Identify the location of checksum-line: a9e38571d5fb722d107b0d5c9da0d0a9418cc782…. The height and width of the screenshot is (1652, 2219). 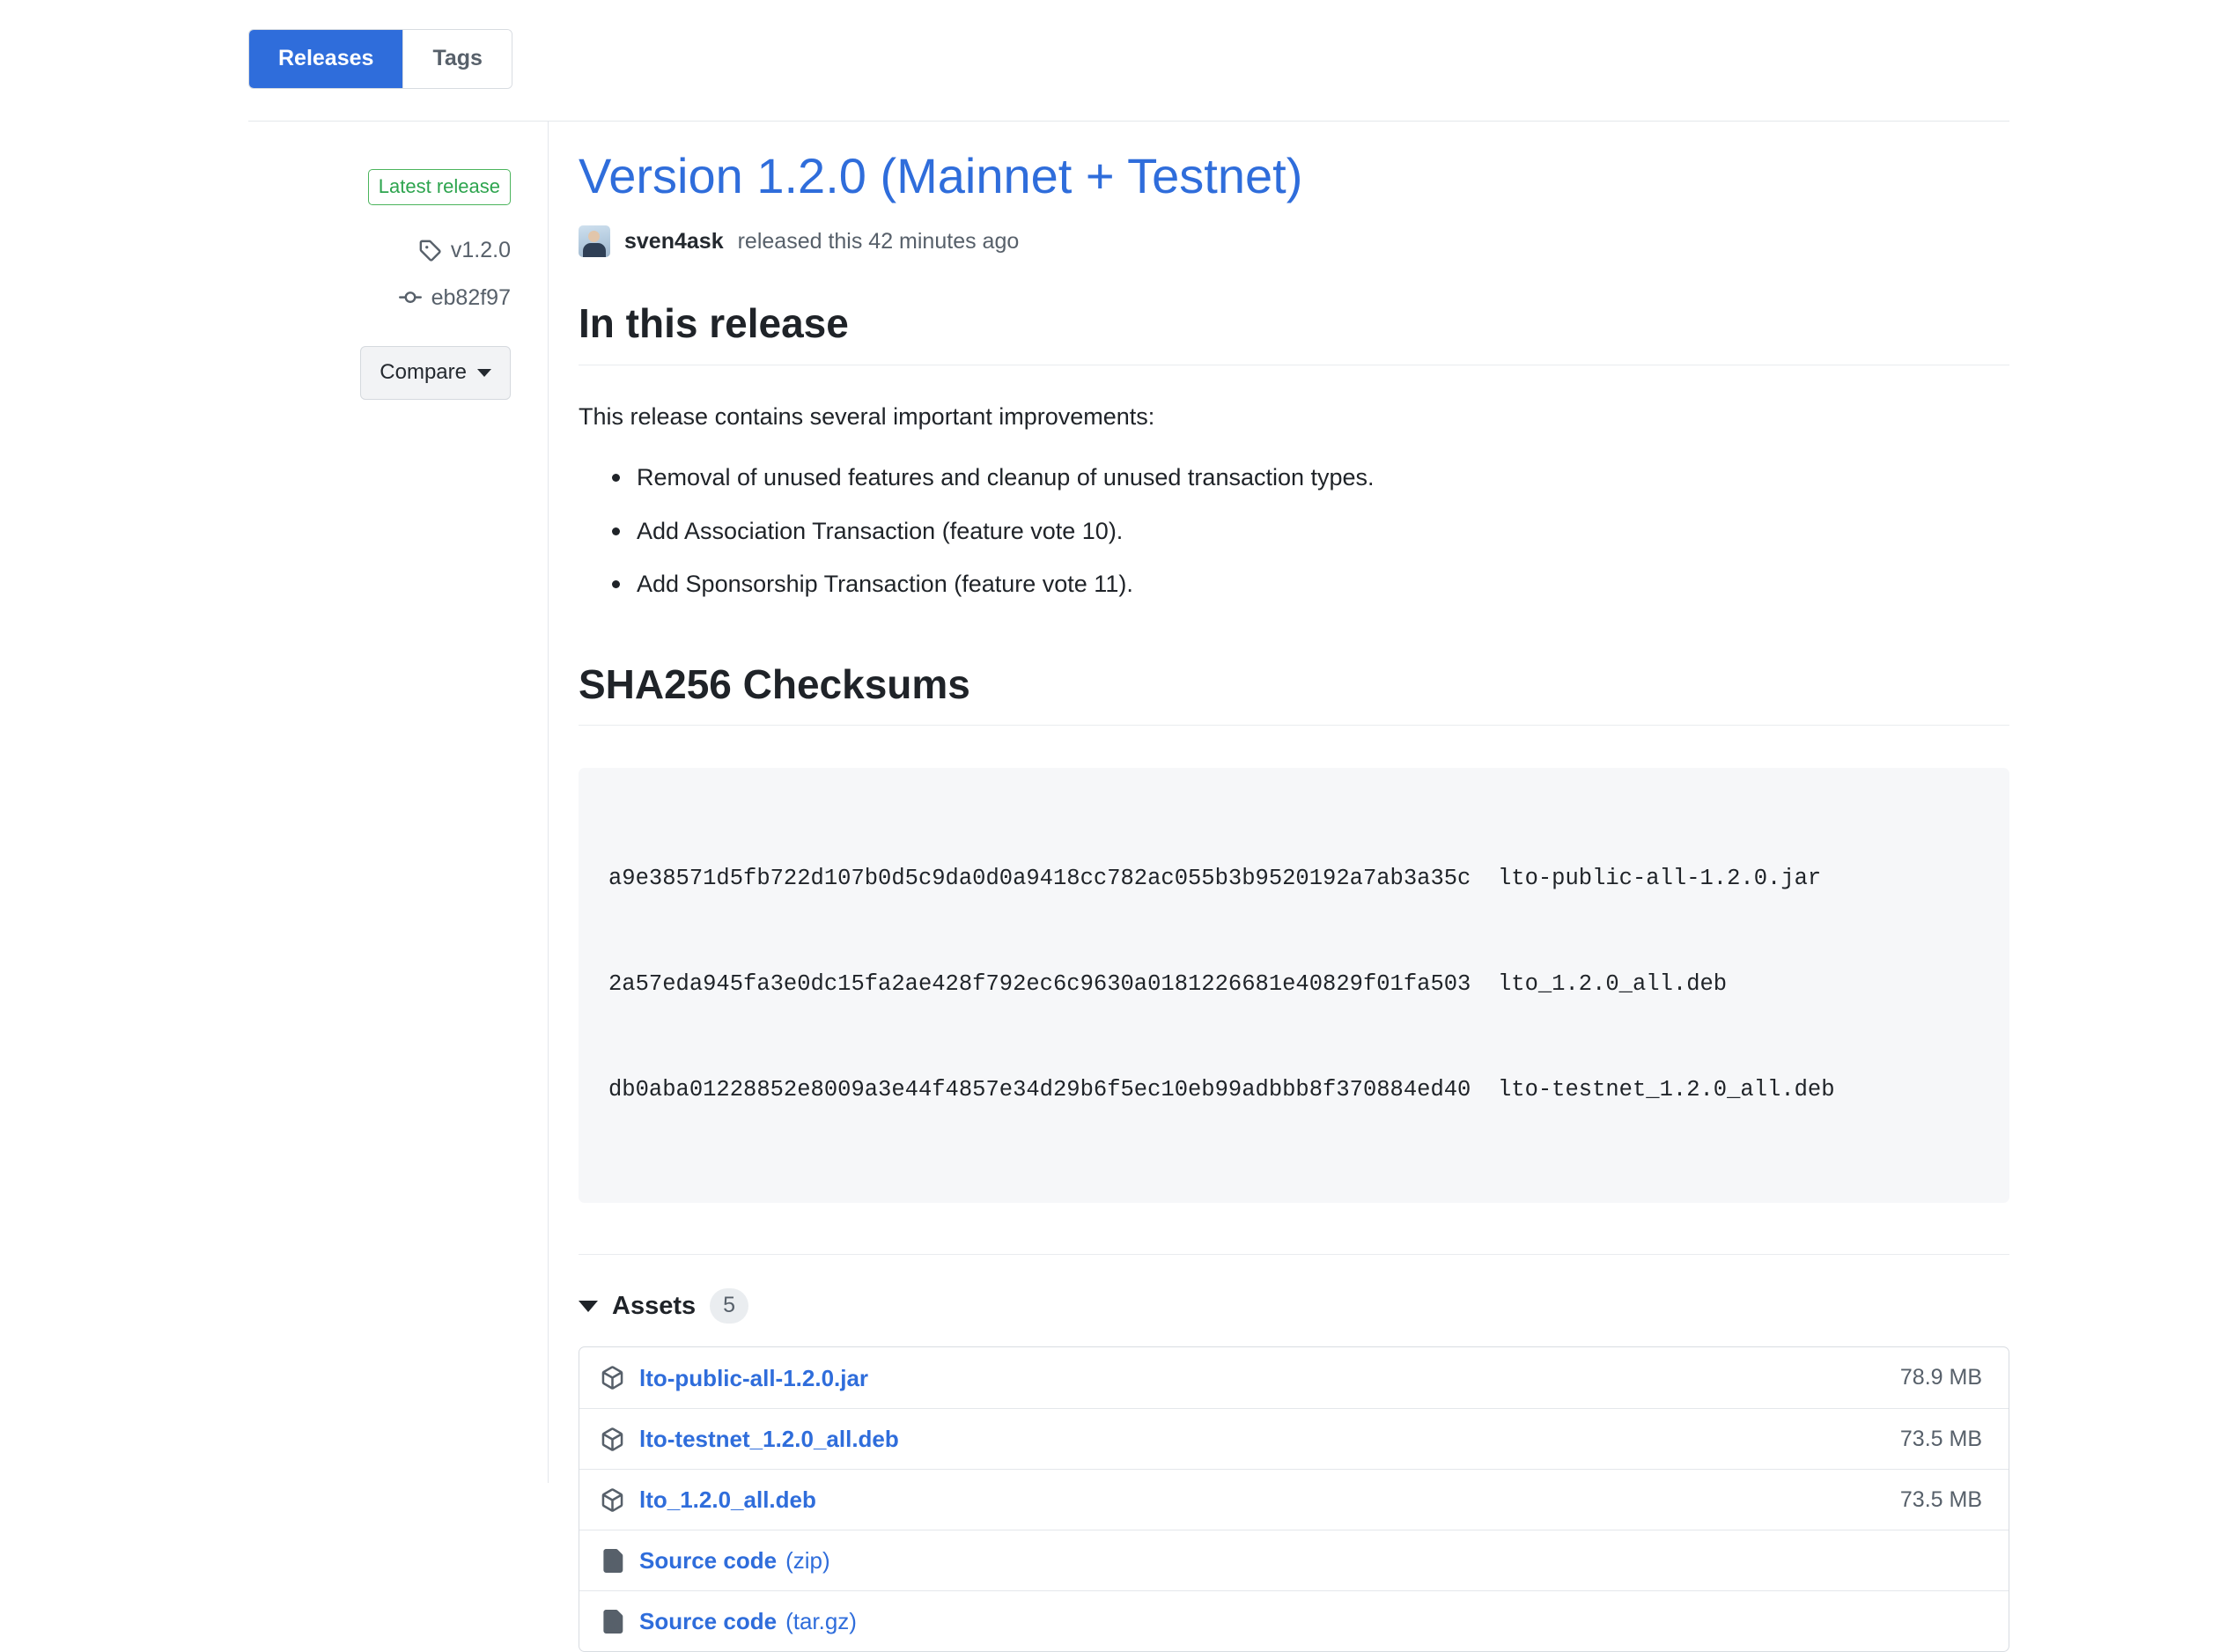
(1215, 879).